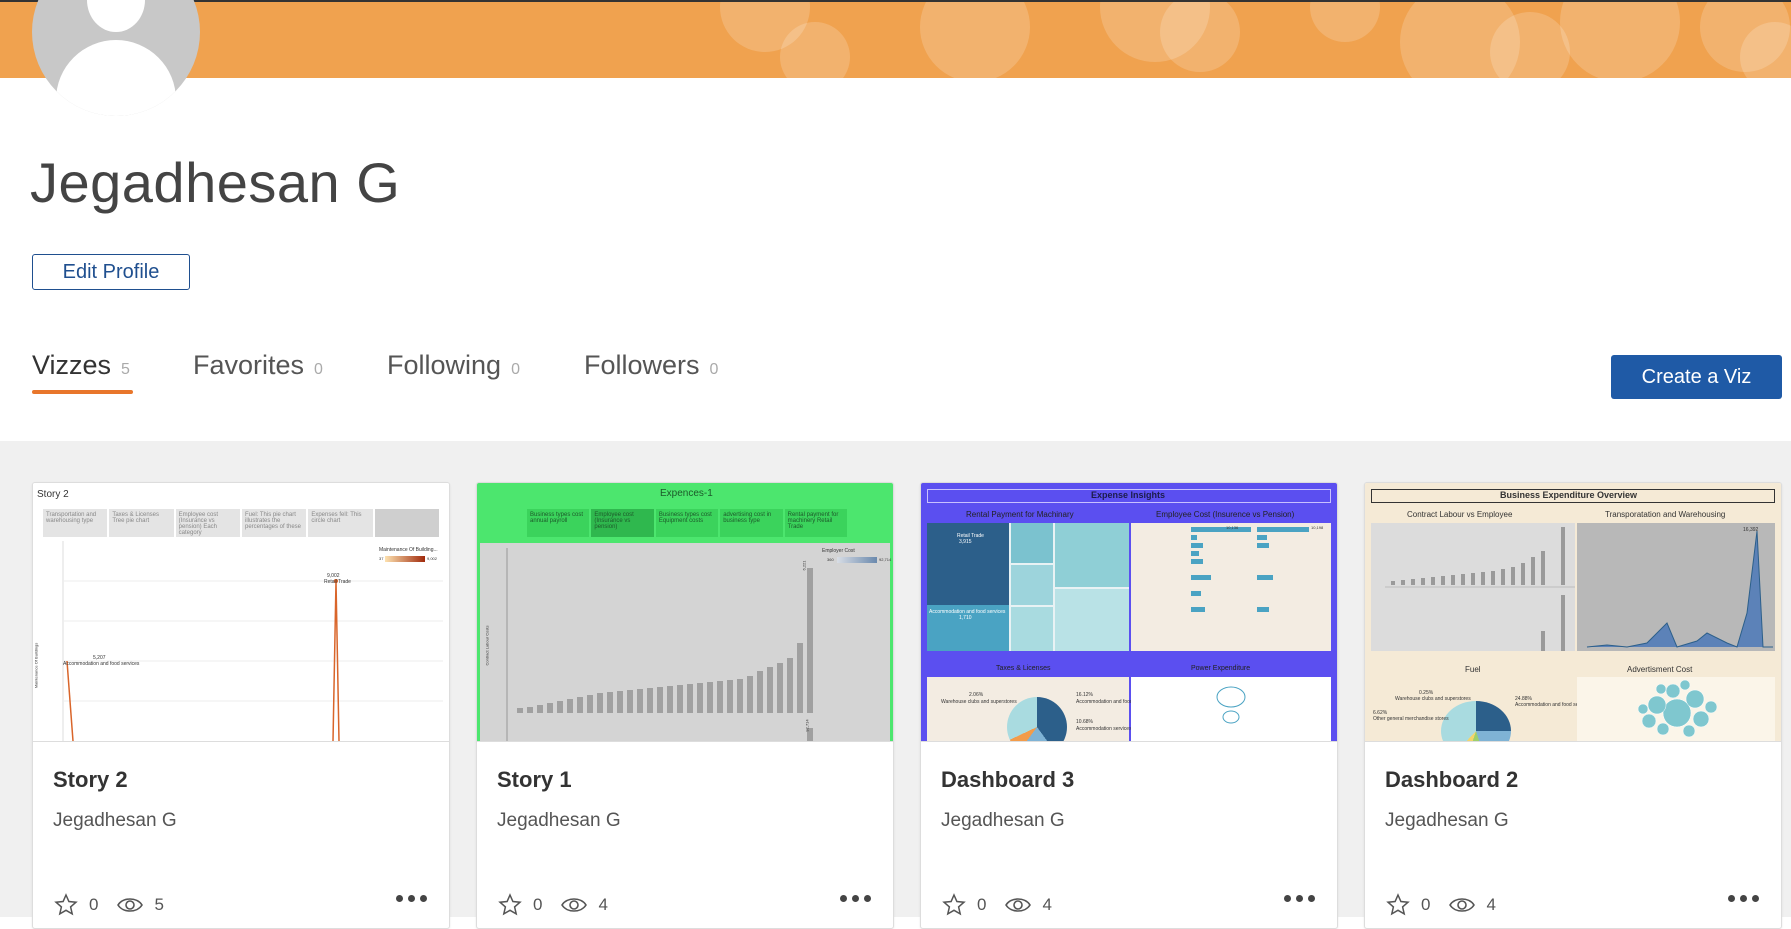  What do you see at coordinates (1317, 527) in the screenshot?
I see `bar-value-label: 10,198` at bounding box center [1317, 527].